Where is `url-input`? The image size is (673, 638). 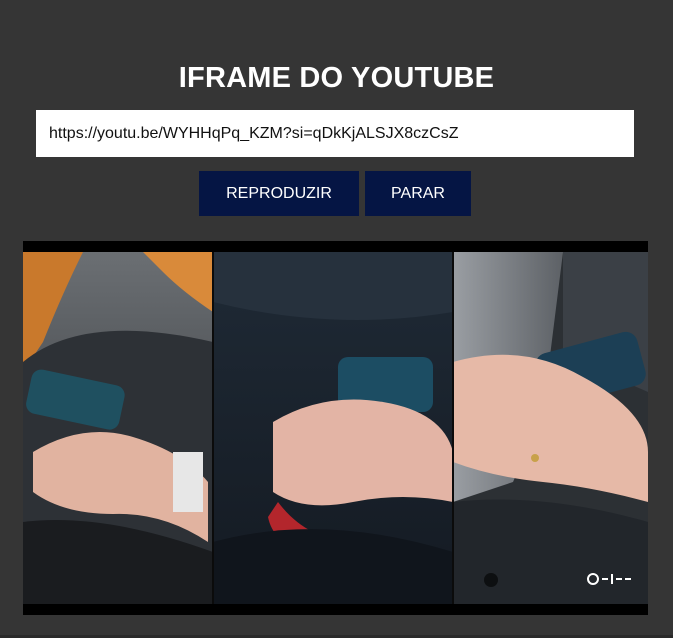 url-input is located at coordinates (335, 133).